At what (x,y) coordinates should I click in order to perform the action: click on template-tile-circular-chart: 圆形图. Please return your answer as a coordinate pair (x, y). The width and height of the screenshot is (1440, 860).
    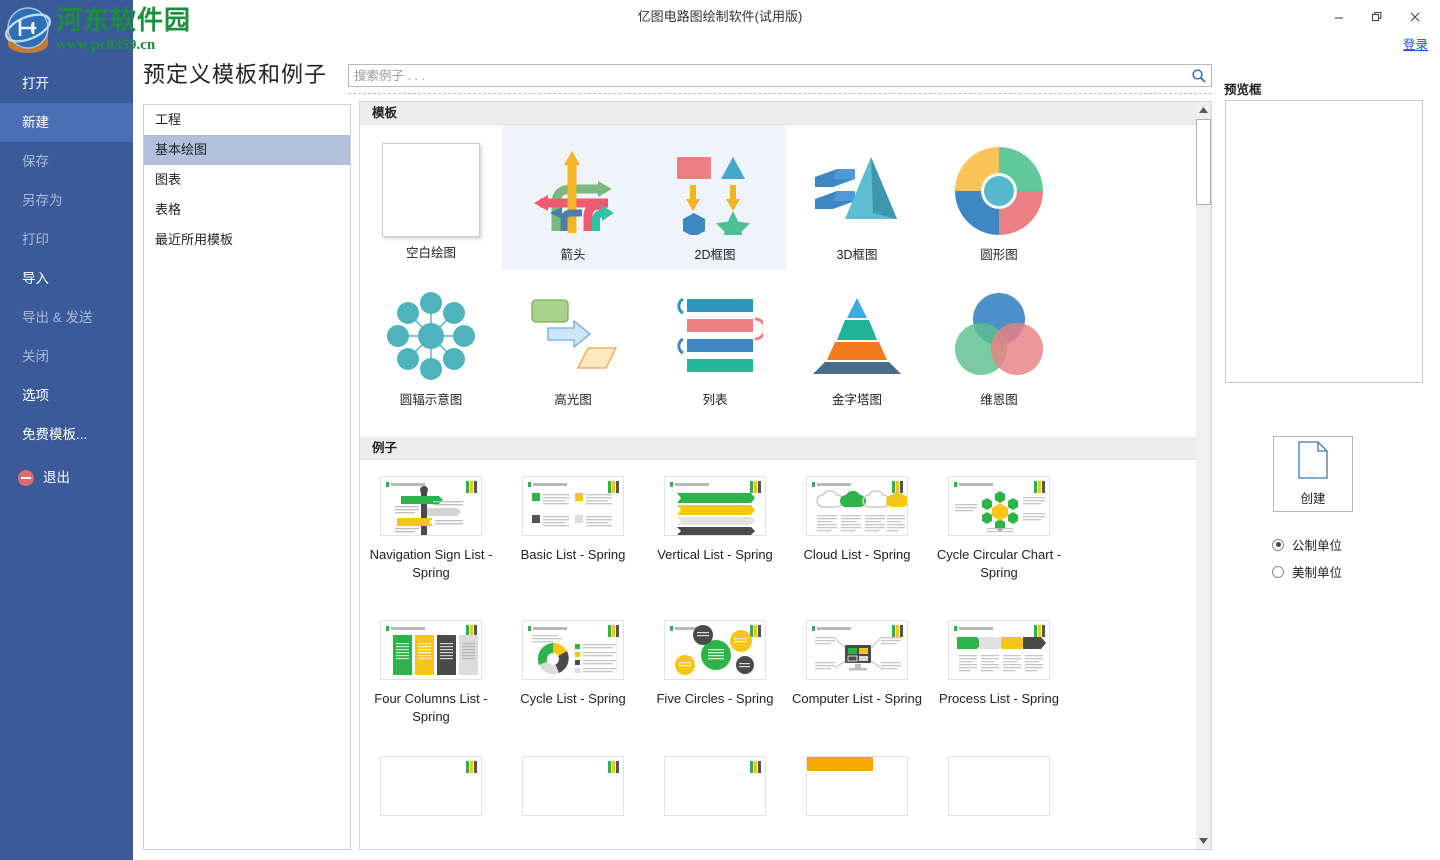
    Looking at the image, I should click on (999, 197).